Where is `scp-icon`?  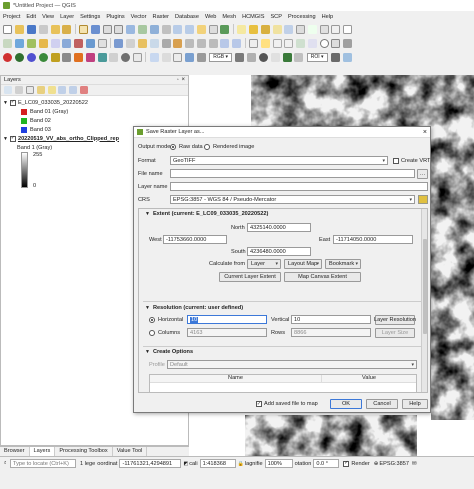 scp-icon is located at coordinates (8, 57).